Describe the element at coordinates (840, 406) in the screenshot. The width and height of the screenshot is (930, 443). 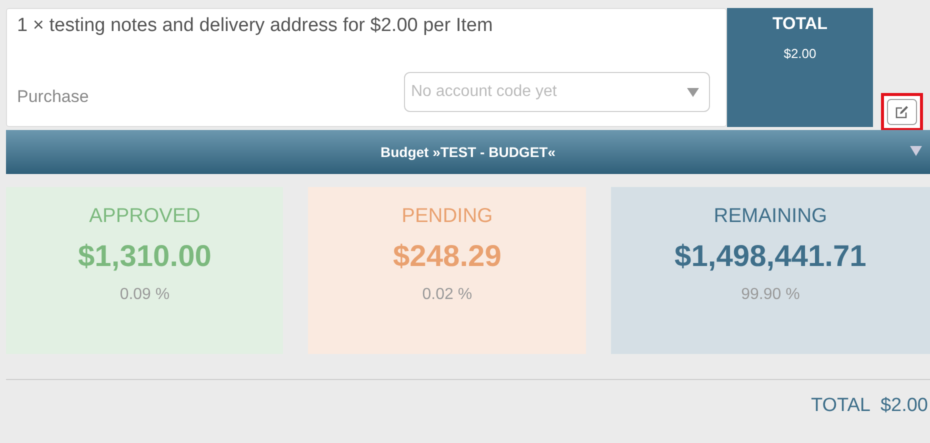
I see `footer-total-label: TOTAL` at that location.